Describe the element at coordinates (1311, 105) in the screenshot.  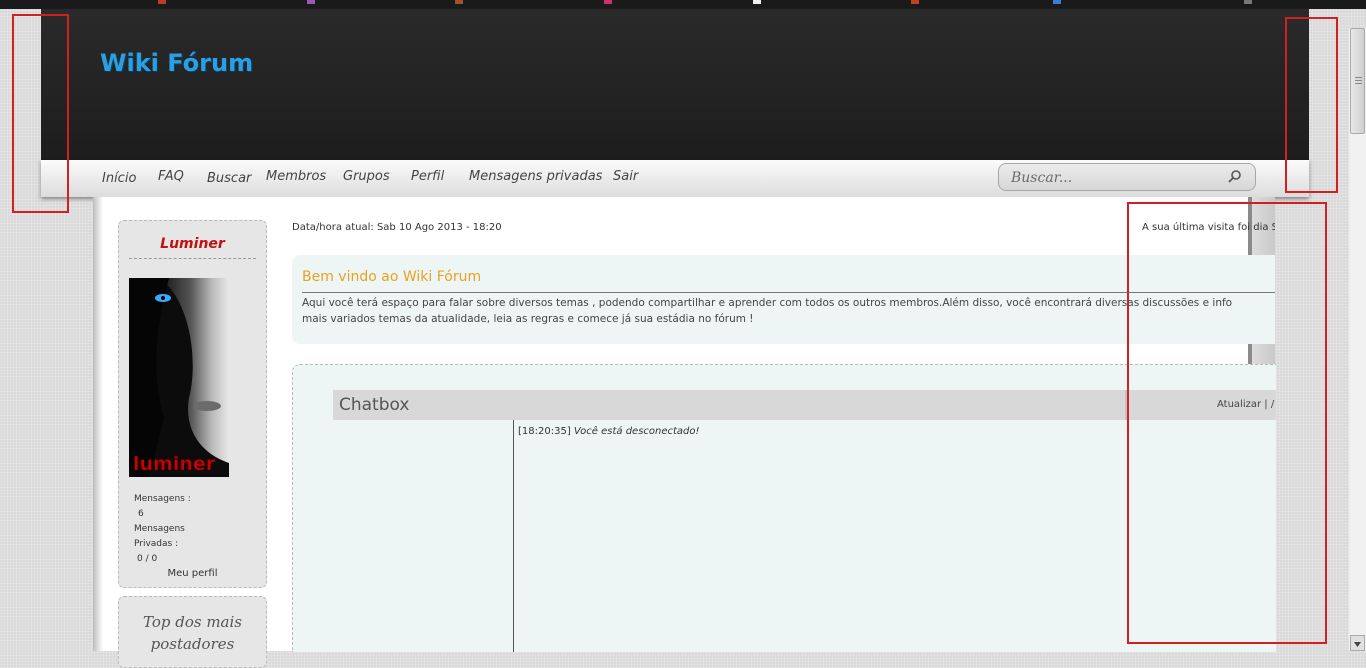
I see `highlight-box-top-right` at that location.